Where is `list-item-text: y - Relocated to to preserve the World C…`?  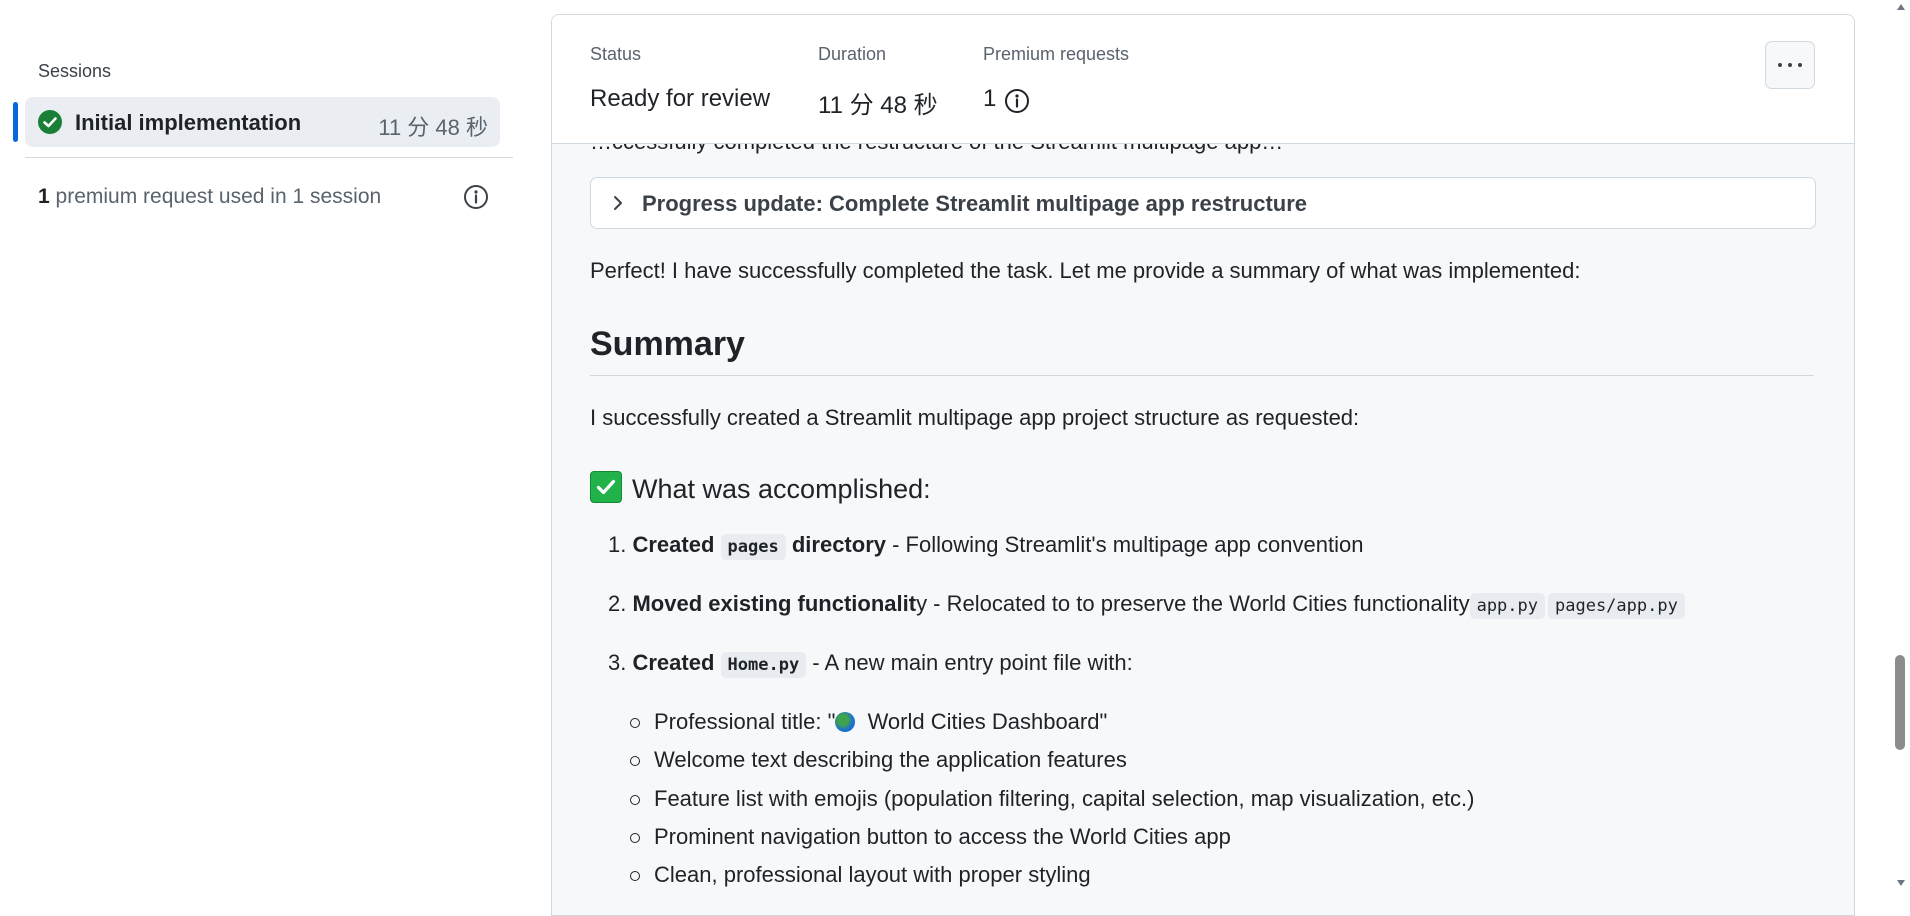
list-item-text: y - Relocated to to preserve the World C… is located at coordinates (1193, 603).